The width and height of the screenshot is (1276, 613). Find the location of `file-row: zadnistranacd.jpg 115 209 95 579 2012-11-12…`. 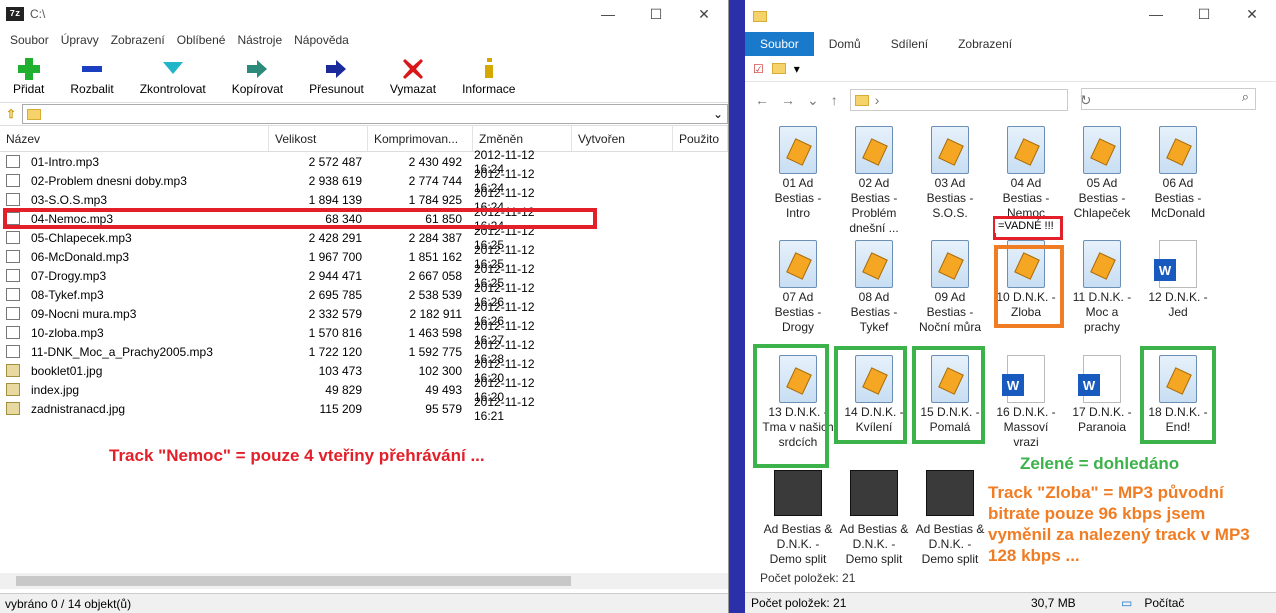

file-row: zadnistranacd.jpg 115 209 95 579 2012-11-12… is located at coordinates (364, 409).